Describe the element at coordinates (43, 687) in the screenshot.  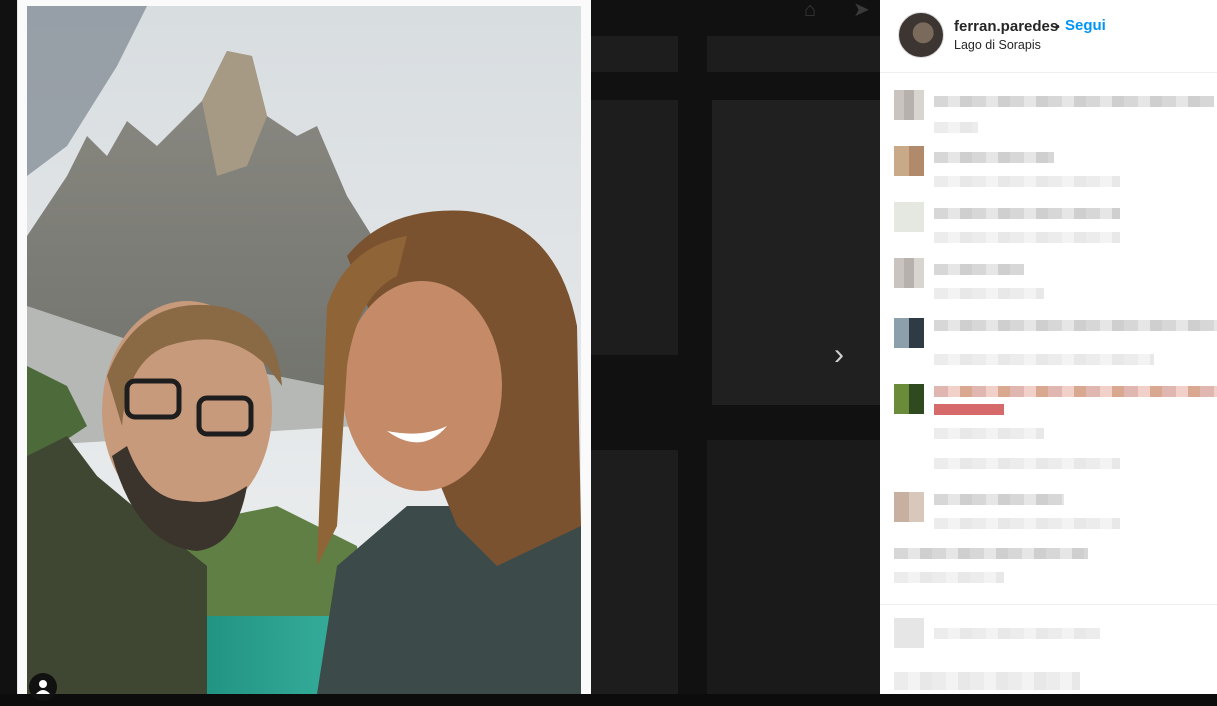
I see `user-tag-icon` at that location.